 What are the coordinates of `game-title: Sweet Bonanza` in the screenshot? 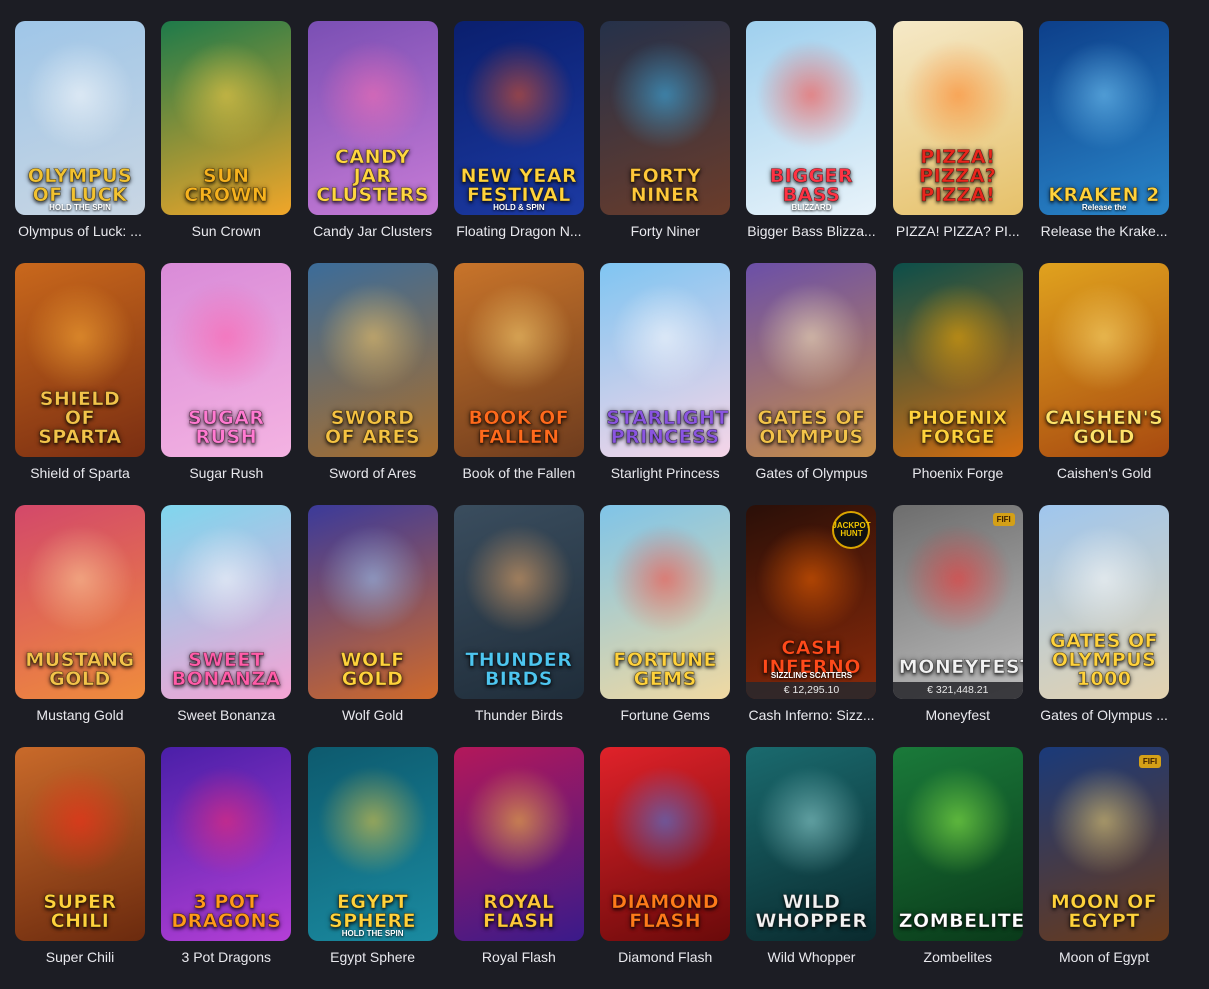 It's located at (226, 715).